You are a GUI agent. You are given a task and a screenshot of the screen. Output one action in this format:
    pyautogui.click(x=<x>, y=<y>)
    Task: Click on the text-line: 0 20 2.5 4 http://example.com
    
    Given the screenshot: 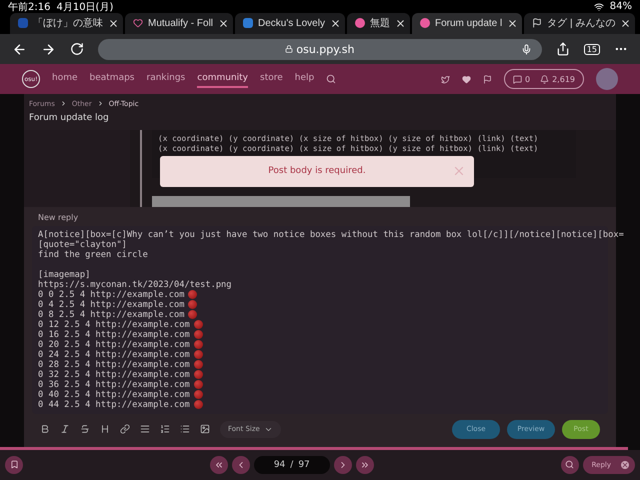 What is the action you would take?
    pyautogui.click(x=114, y=345)
    